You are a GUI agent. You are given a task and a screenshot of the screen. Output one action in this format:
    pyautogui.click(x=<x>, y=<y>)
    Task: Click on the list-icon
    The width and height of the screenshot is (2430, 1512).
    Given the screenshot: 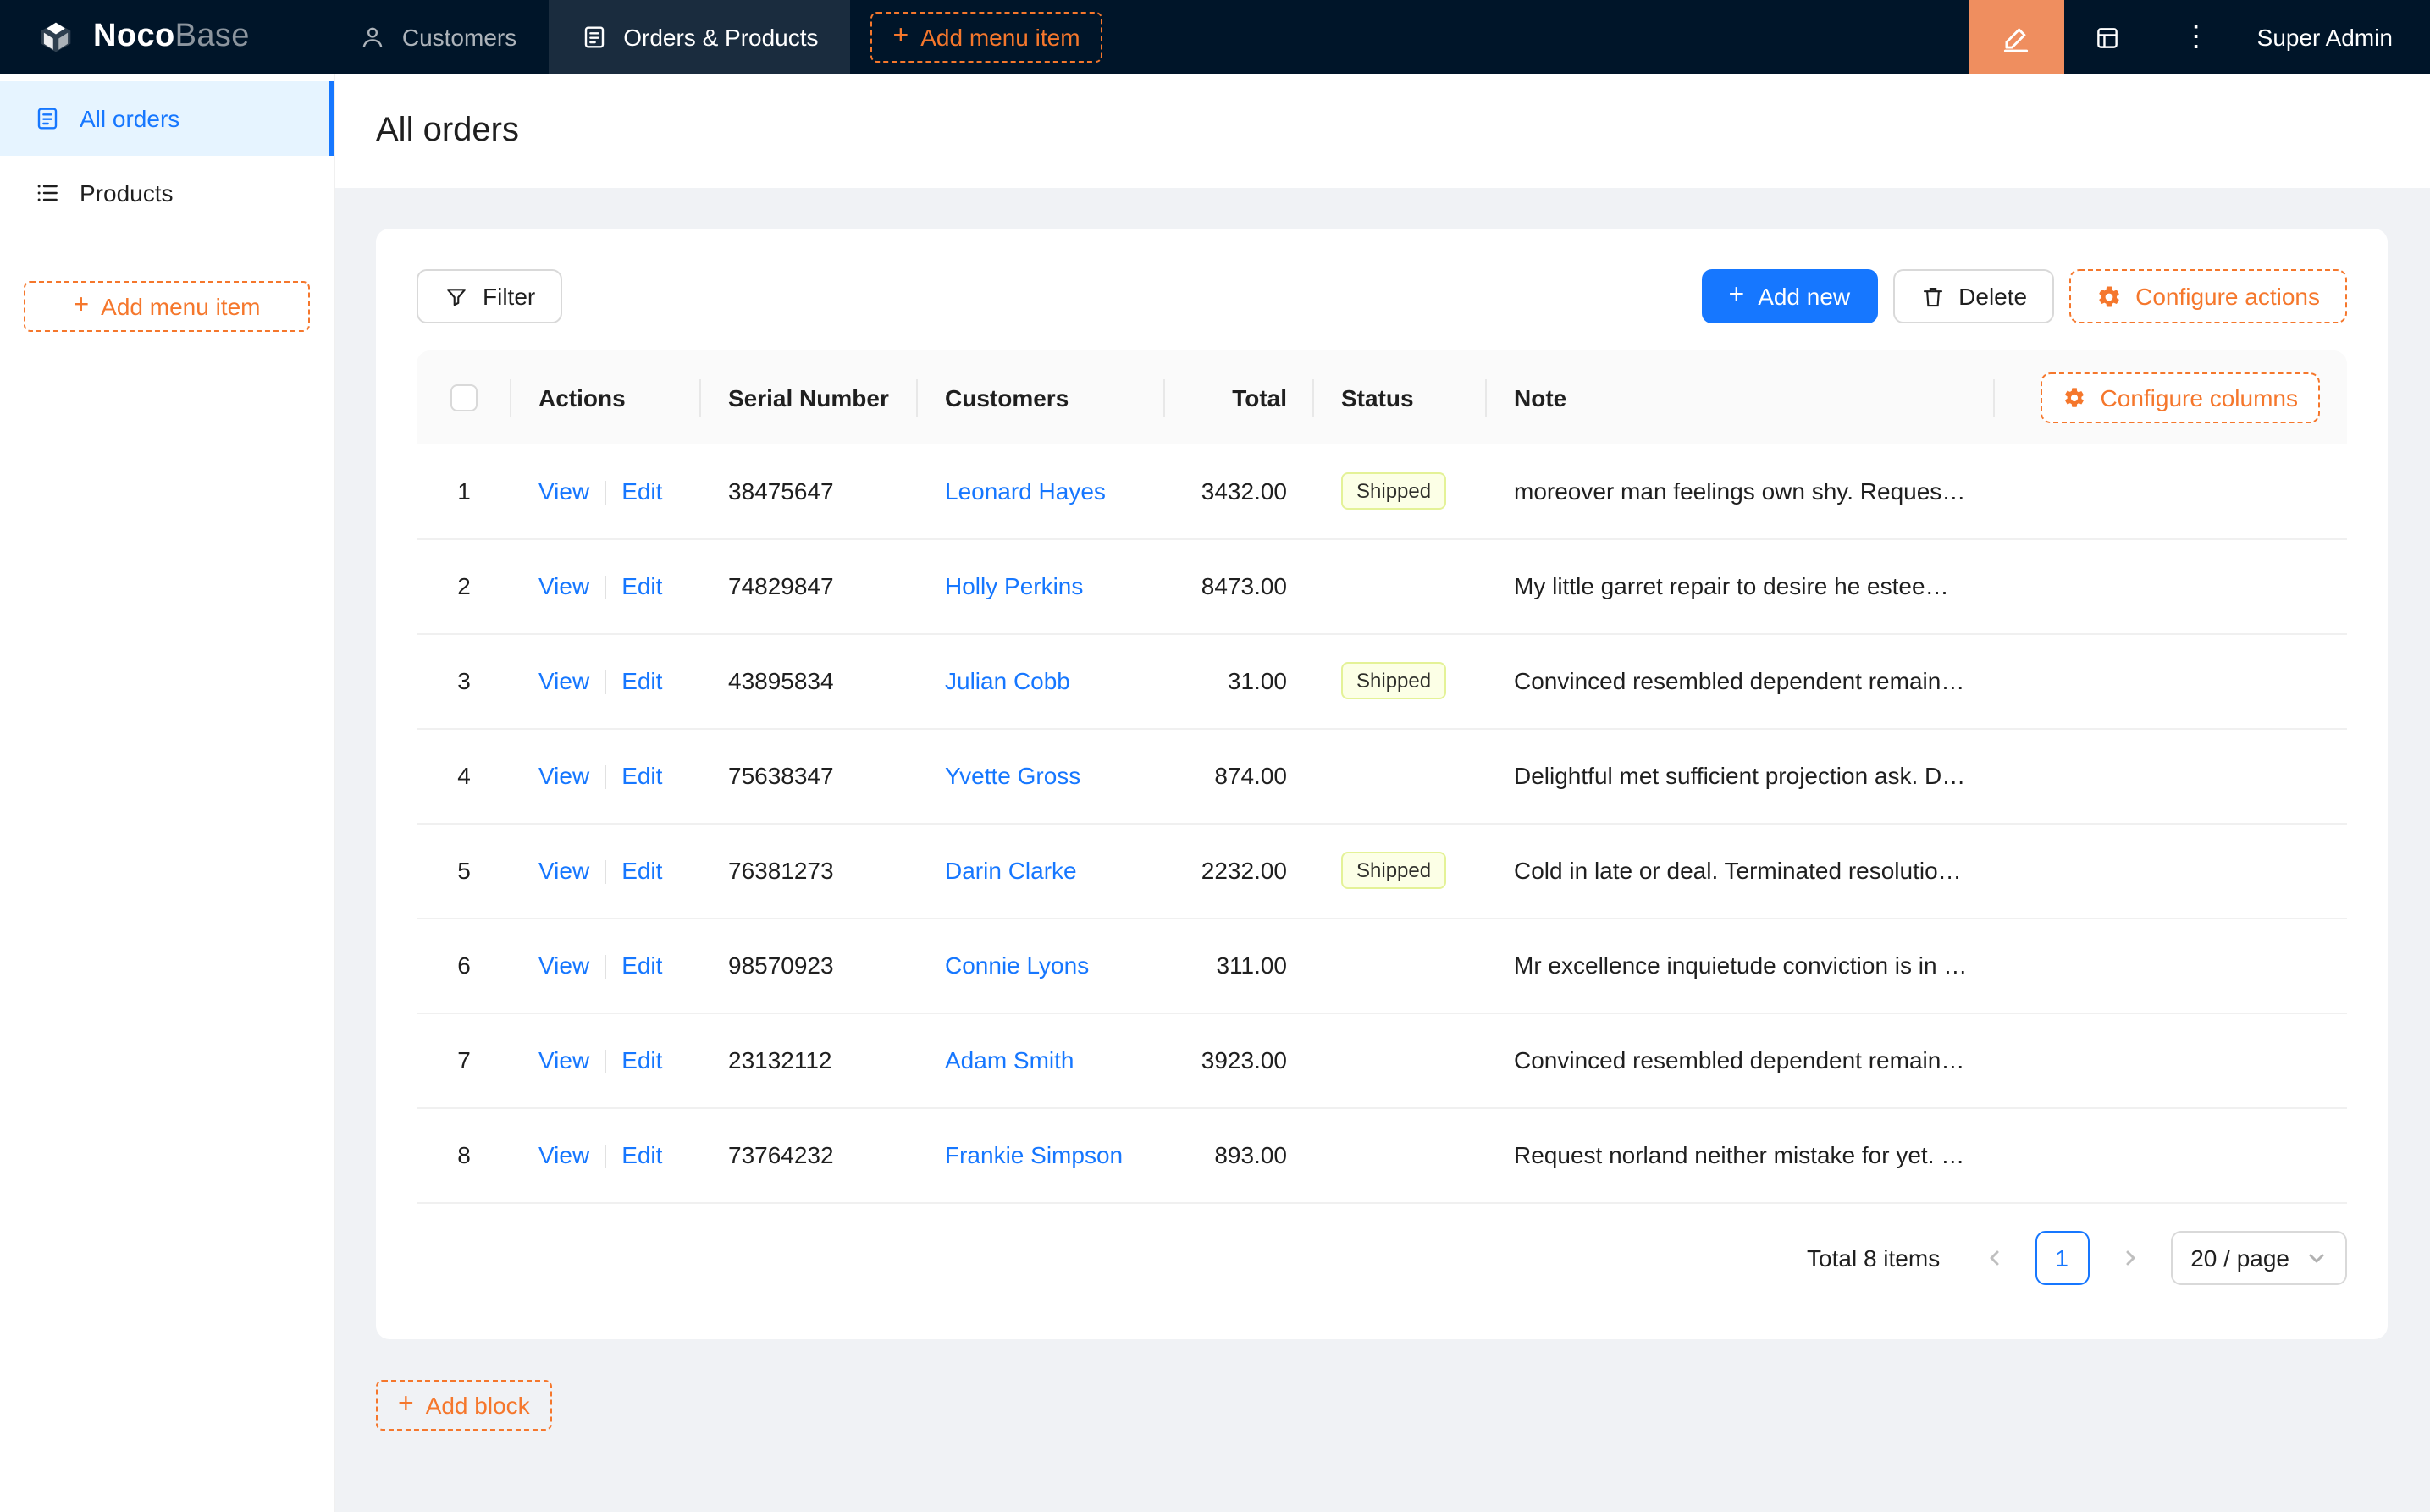 What is the action you would take?
    pyautogui.click(x=47, y=193)
    